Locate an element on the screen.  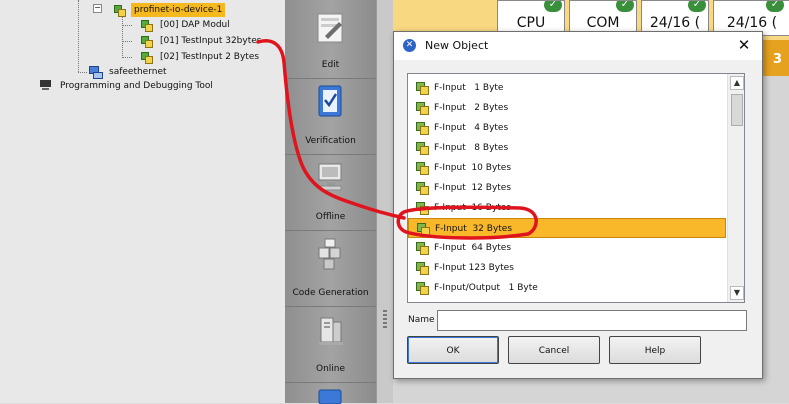
offline-label: Offline is located at coordinates (330, 217).